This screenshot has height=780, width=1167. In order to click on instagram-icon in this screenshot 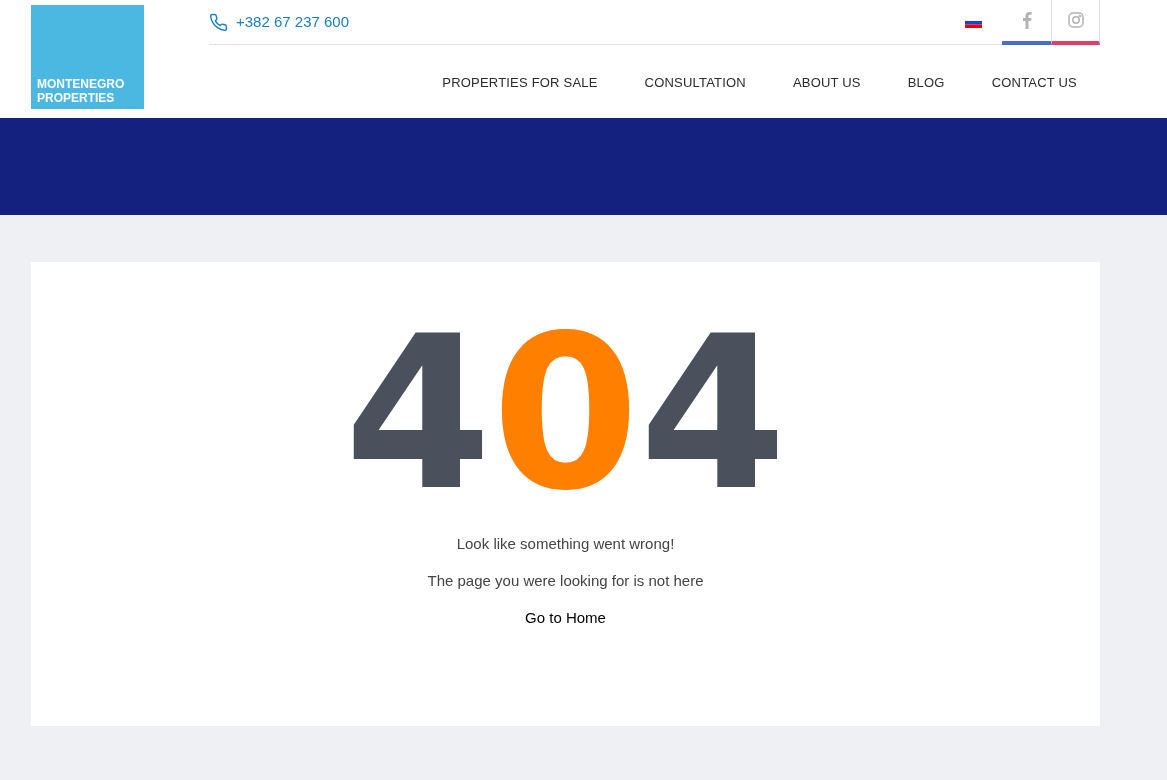, I will do `click(1075, 20)`.